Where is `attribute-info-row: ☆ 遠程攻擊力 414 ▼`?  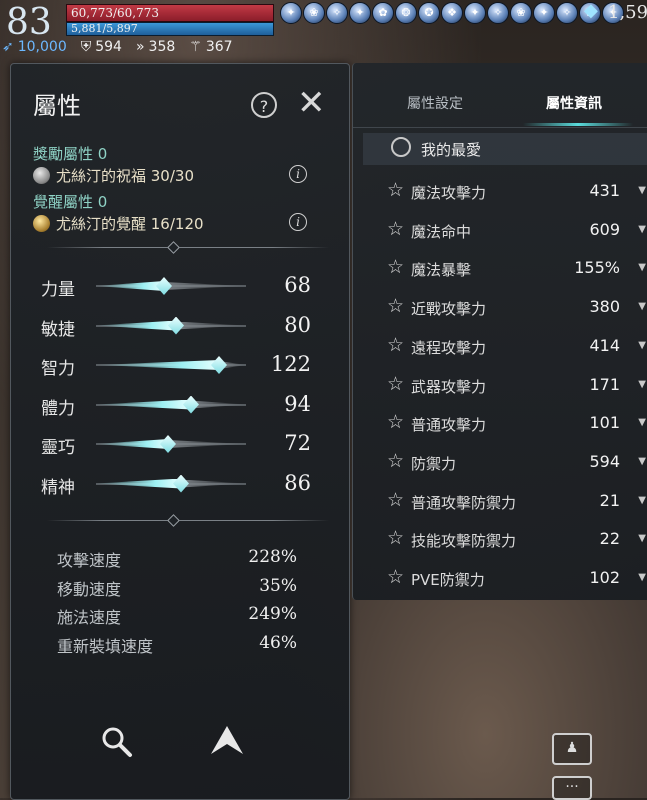
attribute-info-row: ☆ 遠程攻擊力 414 ▼ is located at coordinates (500, 347).